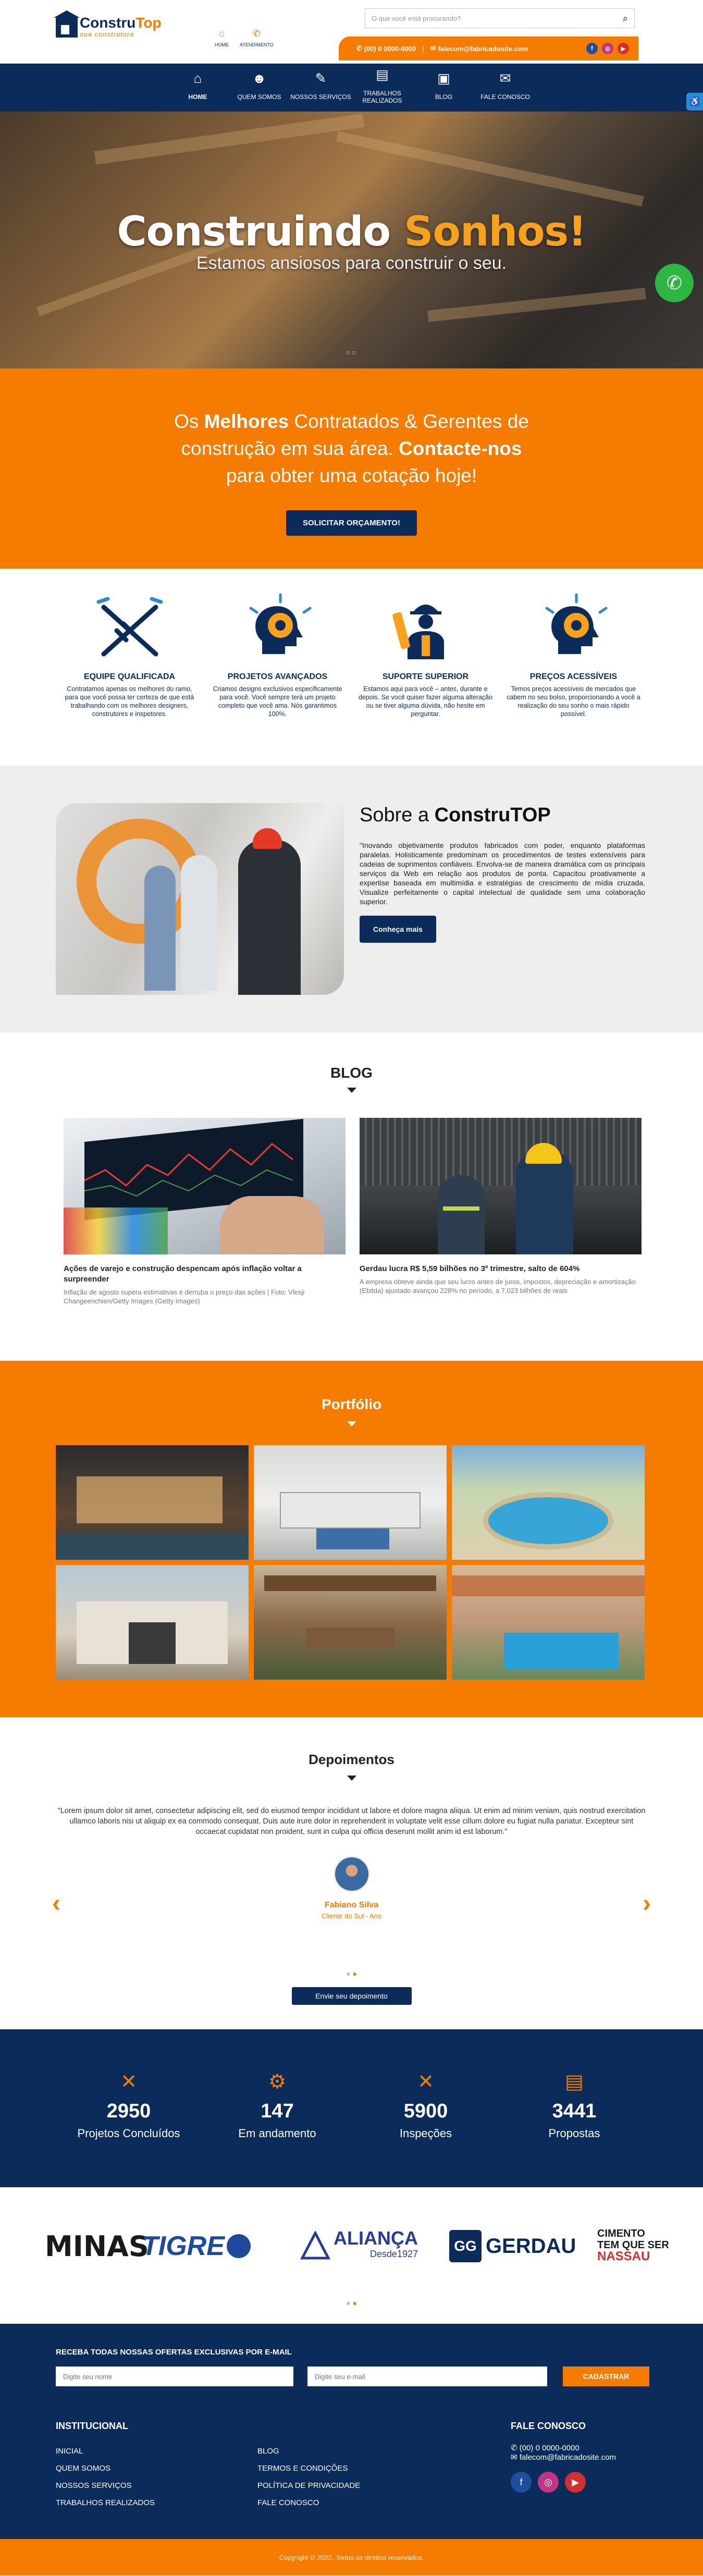 This screenshot has width=703, height=2576. What do you see at coordinates (483, 49) in the screenshot?
I see `header-email: falecom@fabricadosite.com` at bounding box center [483, 49].